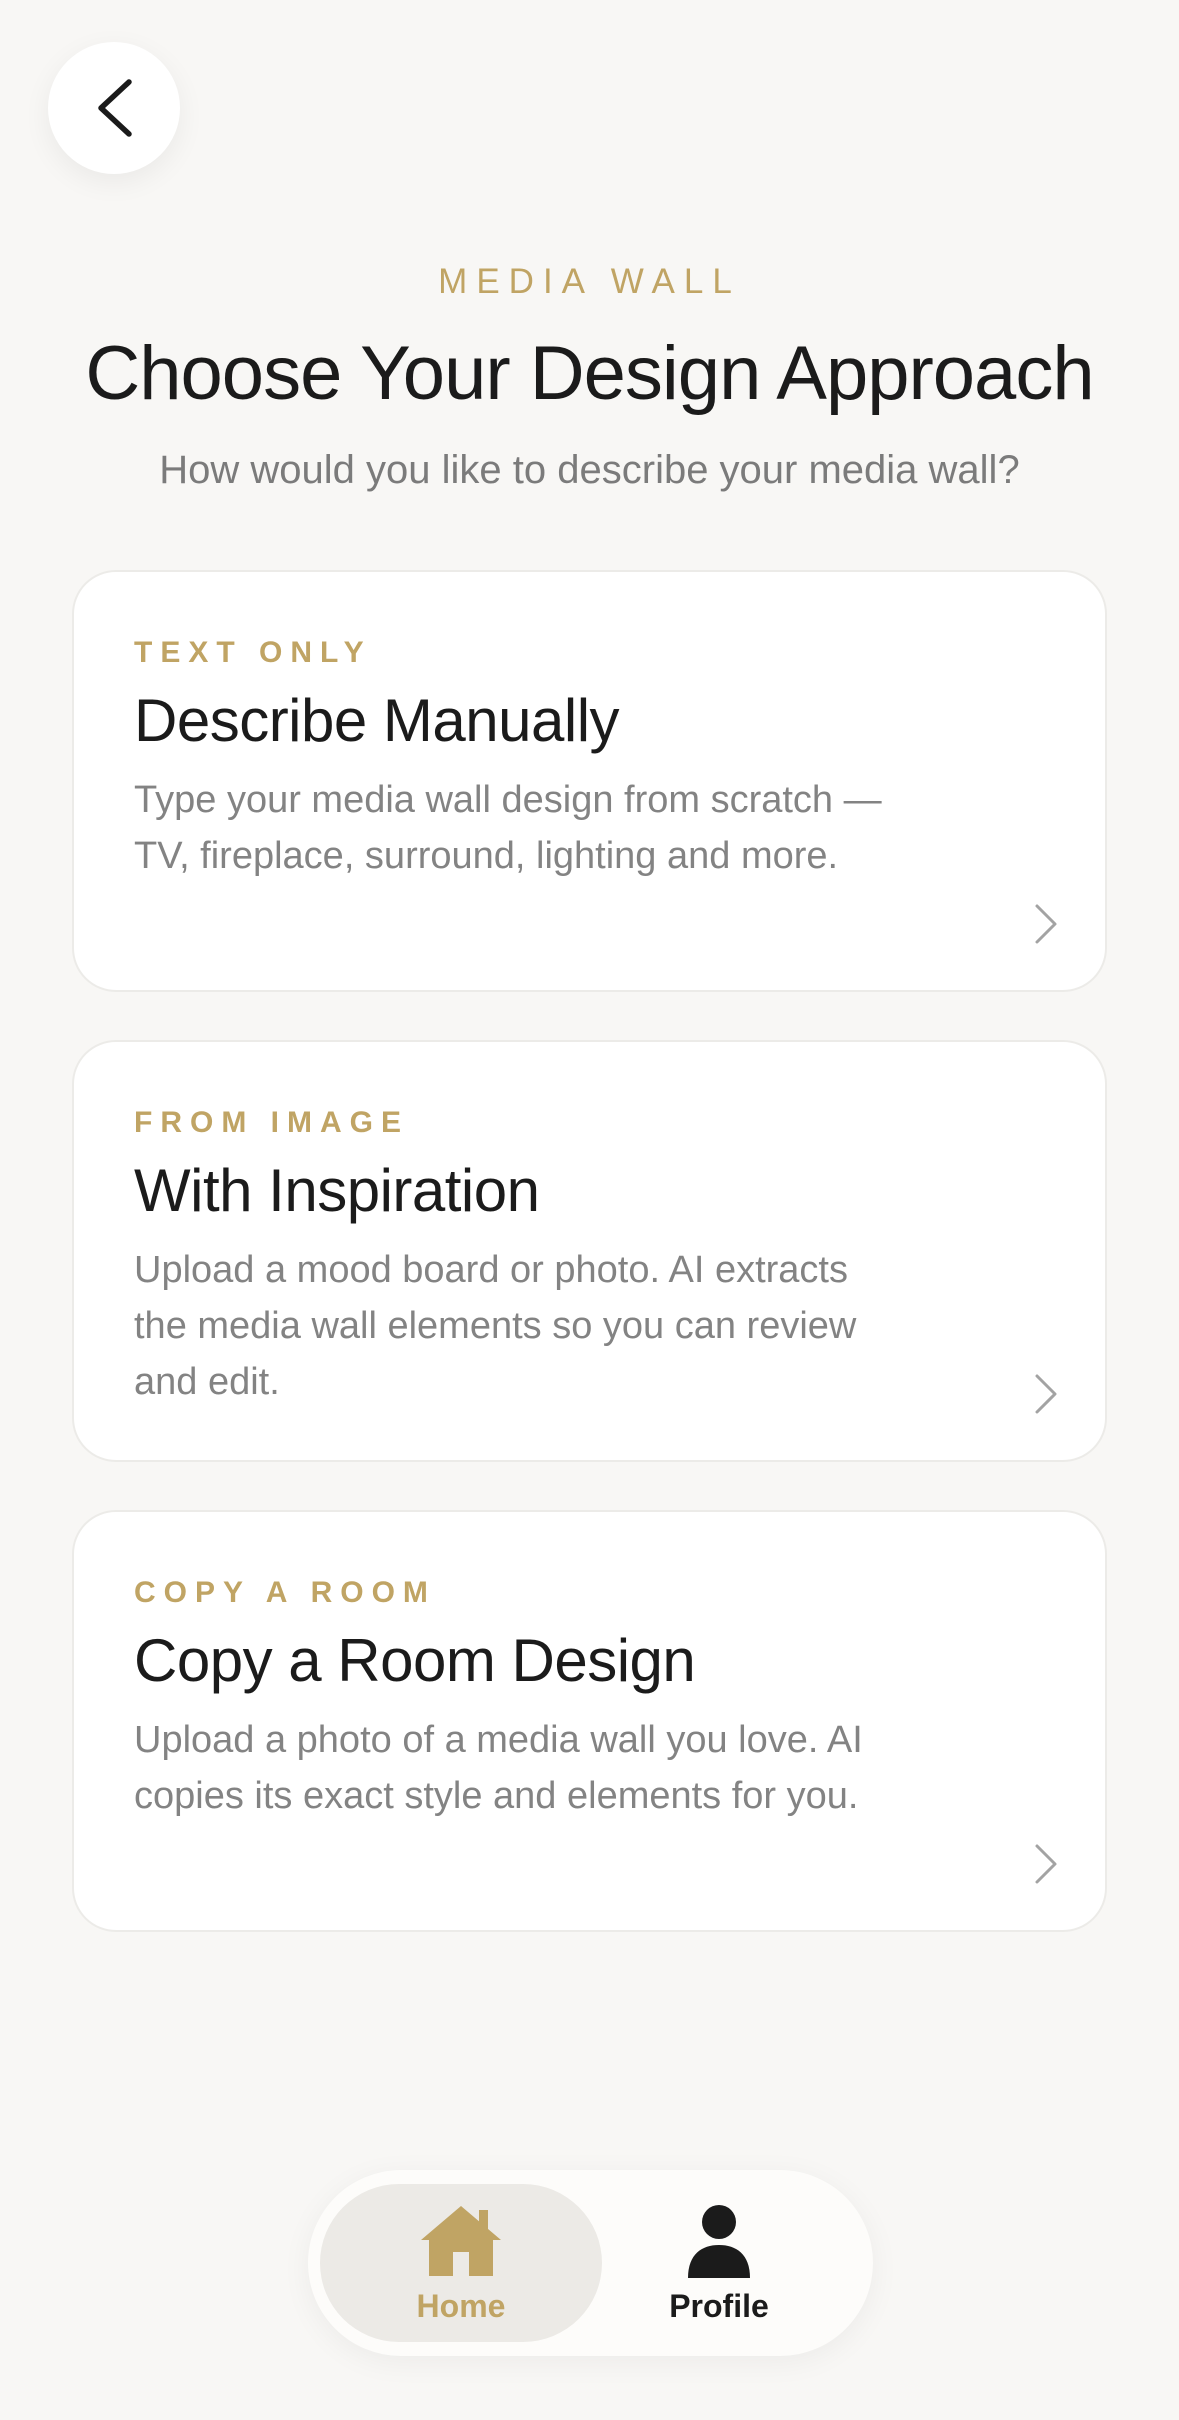  What do you see at coordinates (719, 2241) in the screenshot?
I see `person-icon` at bounding box center [719, 2241].